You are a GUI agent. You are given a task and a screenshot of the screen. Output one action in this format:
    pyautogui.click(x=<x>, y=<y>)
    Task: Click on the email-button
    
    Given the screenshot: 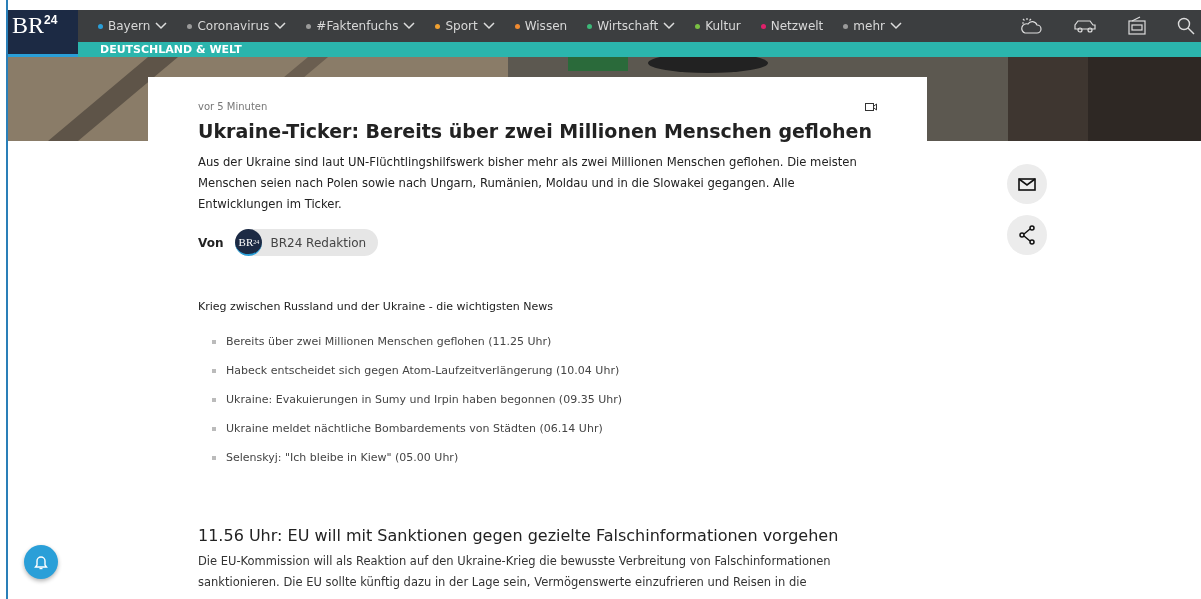 What is the action you would take?
    pyautogui.click(x=1027, y=184)
    